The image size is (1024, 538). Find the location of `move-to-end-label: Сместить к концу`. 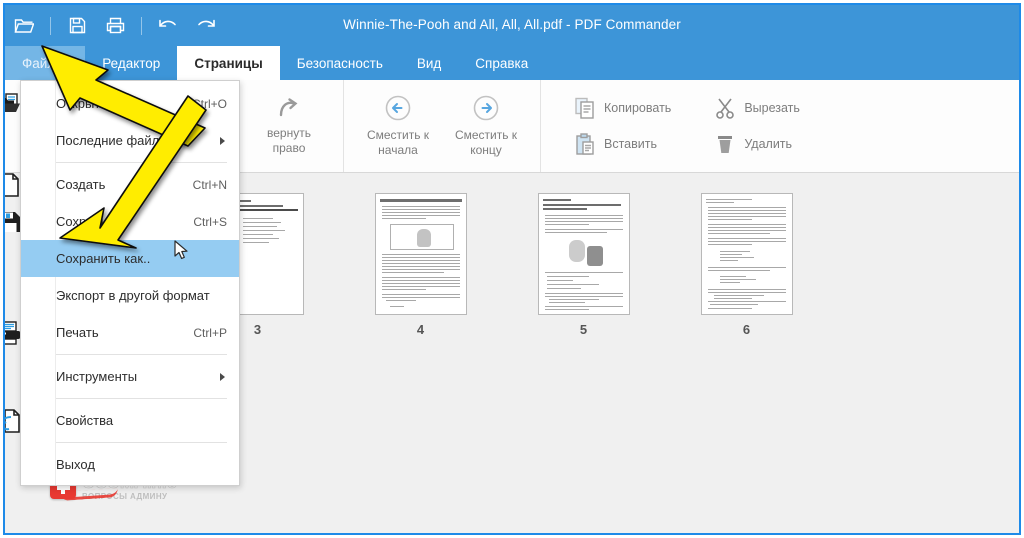

move-to-end-label: Сместить к концу is located at coordinates (486, 142).